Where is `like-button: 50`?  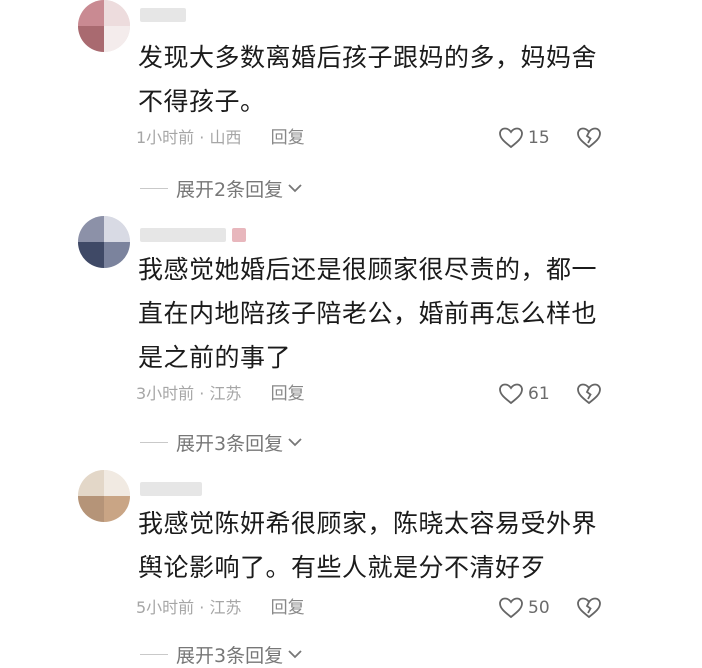 like-button: 50 is located at coordinates (524, 608).